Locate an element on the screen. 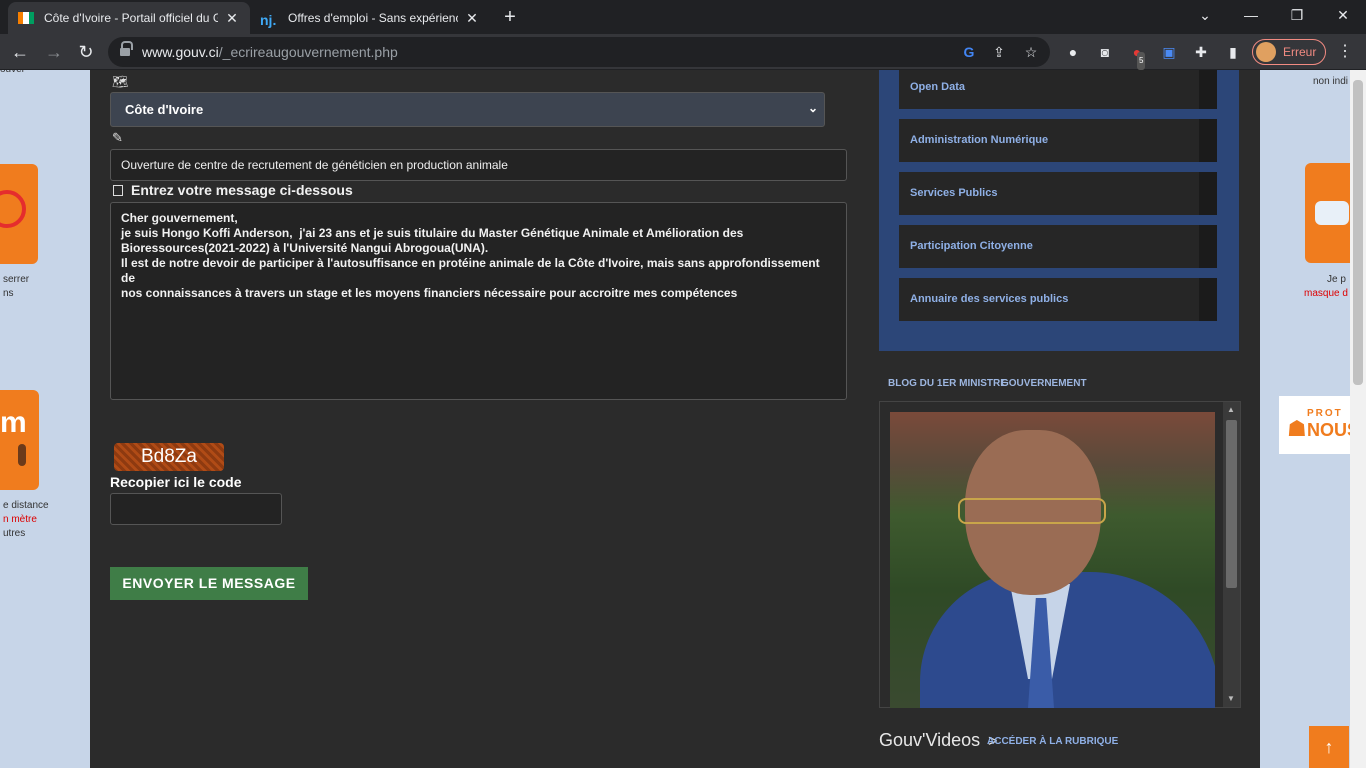 This screenshot has width=1366, height=768. right-ad-text: masque d is located at coordinates (1326, 293).